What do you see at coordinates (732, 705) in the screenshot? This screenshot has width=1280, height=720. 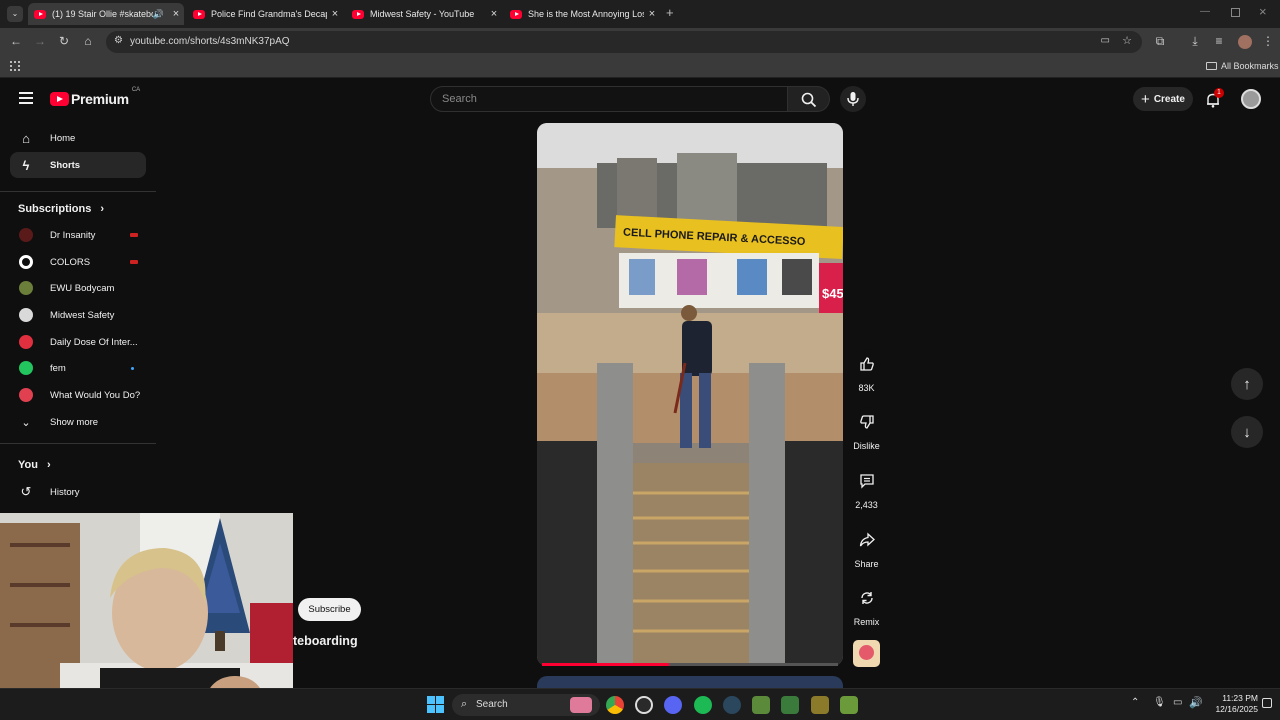 I see `steam-taskbar-icon` at bounding box center [732, 705].